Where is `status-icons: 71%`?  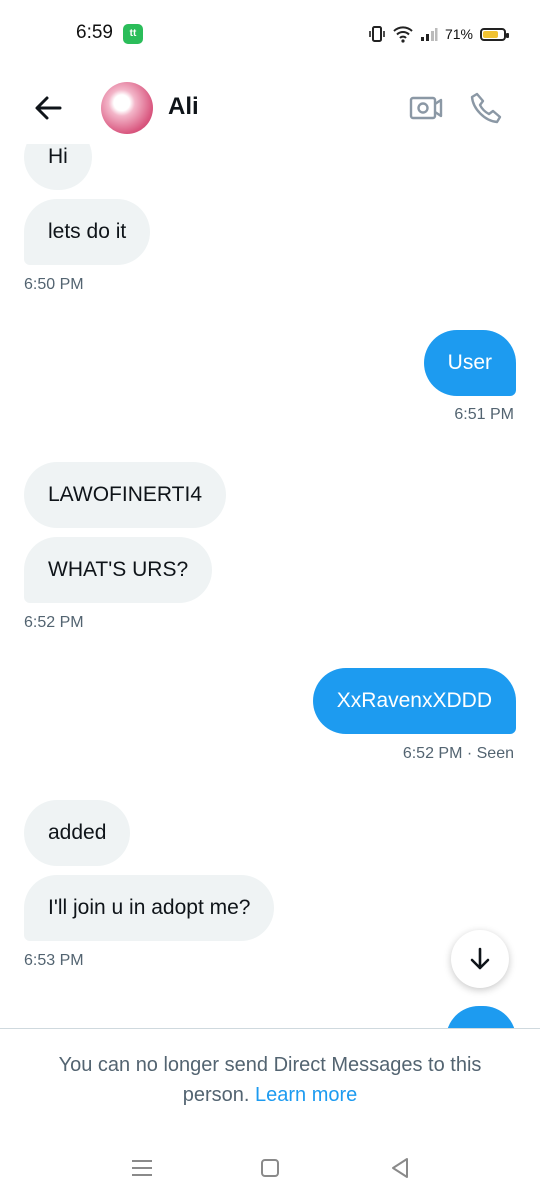
status-icons: 71% is located at coordinates (438, 34).